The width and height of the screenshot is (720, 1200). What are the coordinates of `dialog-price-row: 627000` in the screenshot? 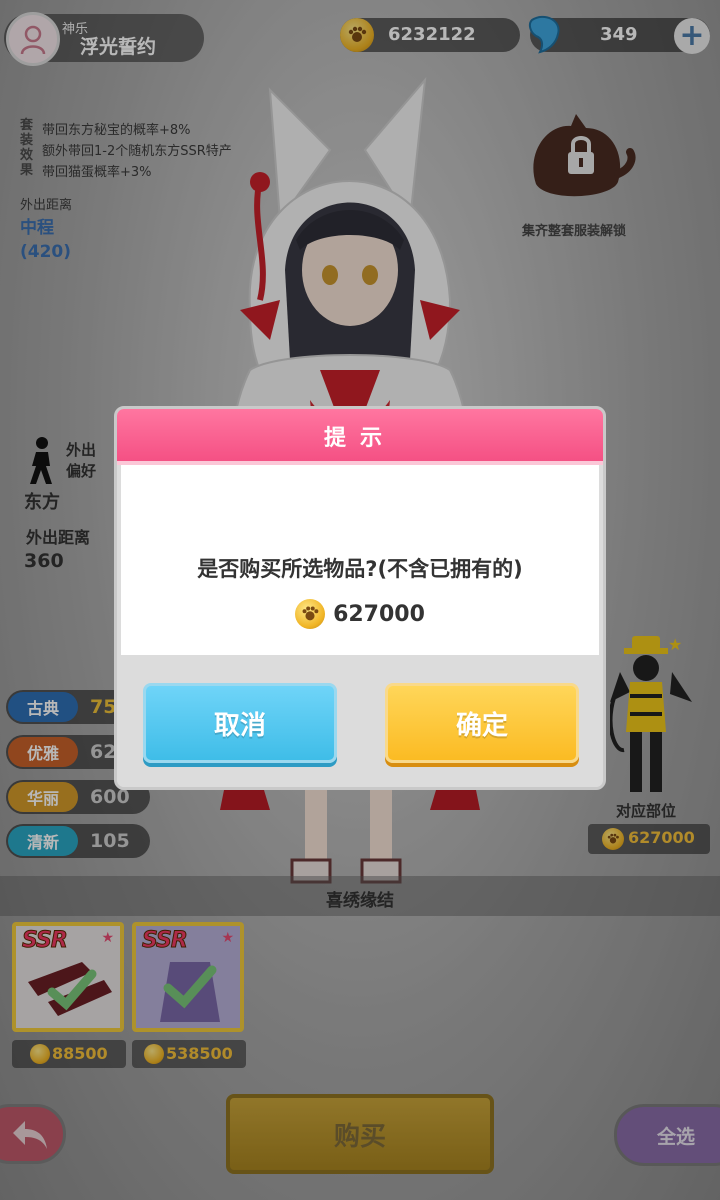 It's located at (360, 614).